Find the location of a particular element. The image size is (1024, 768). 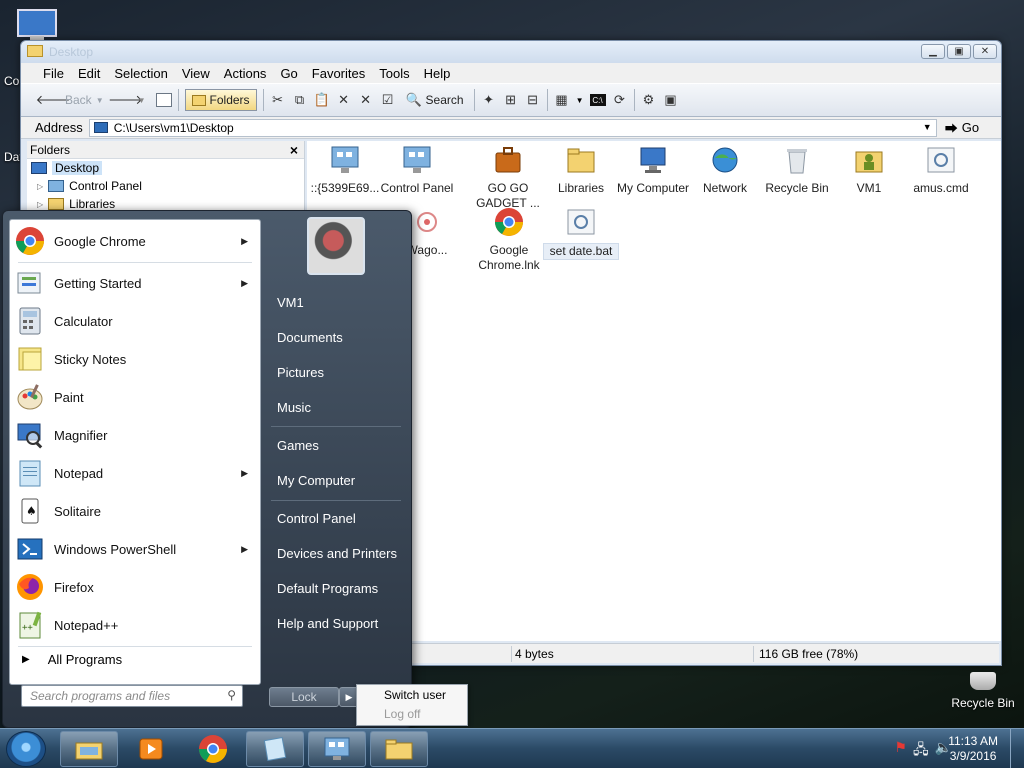

menu-file: File is located at coordinates (58, 73).